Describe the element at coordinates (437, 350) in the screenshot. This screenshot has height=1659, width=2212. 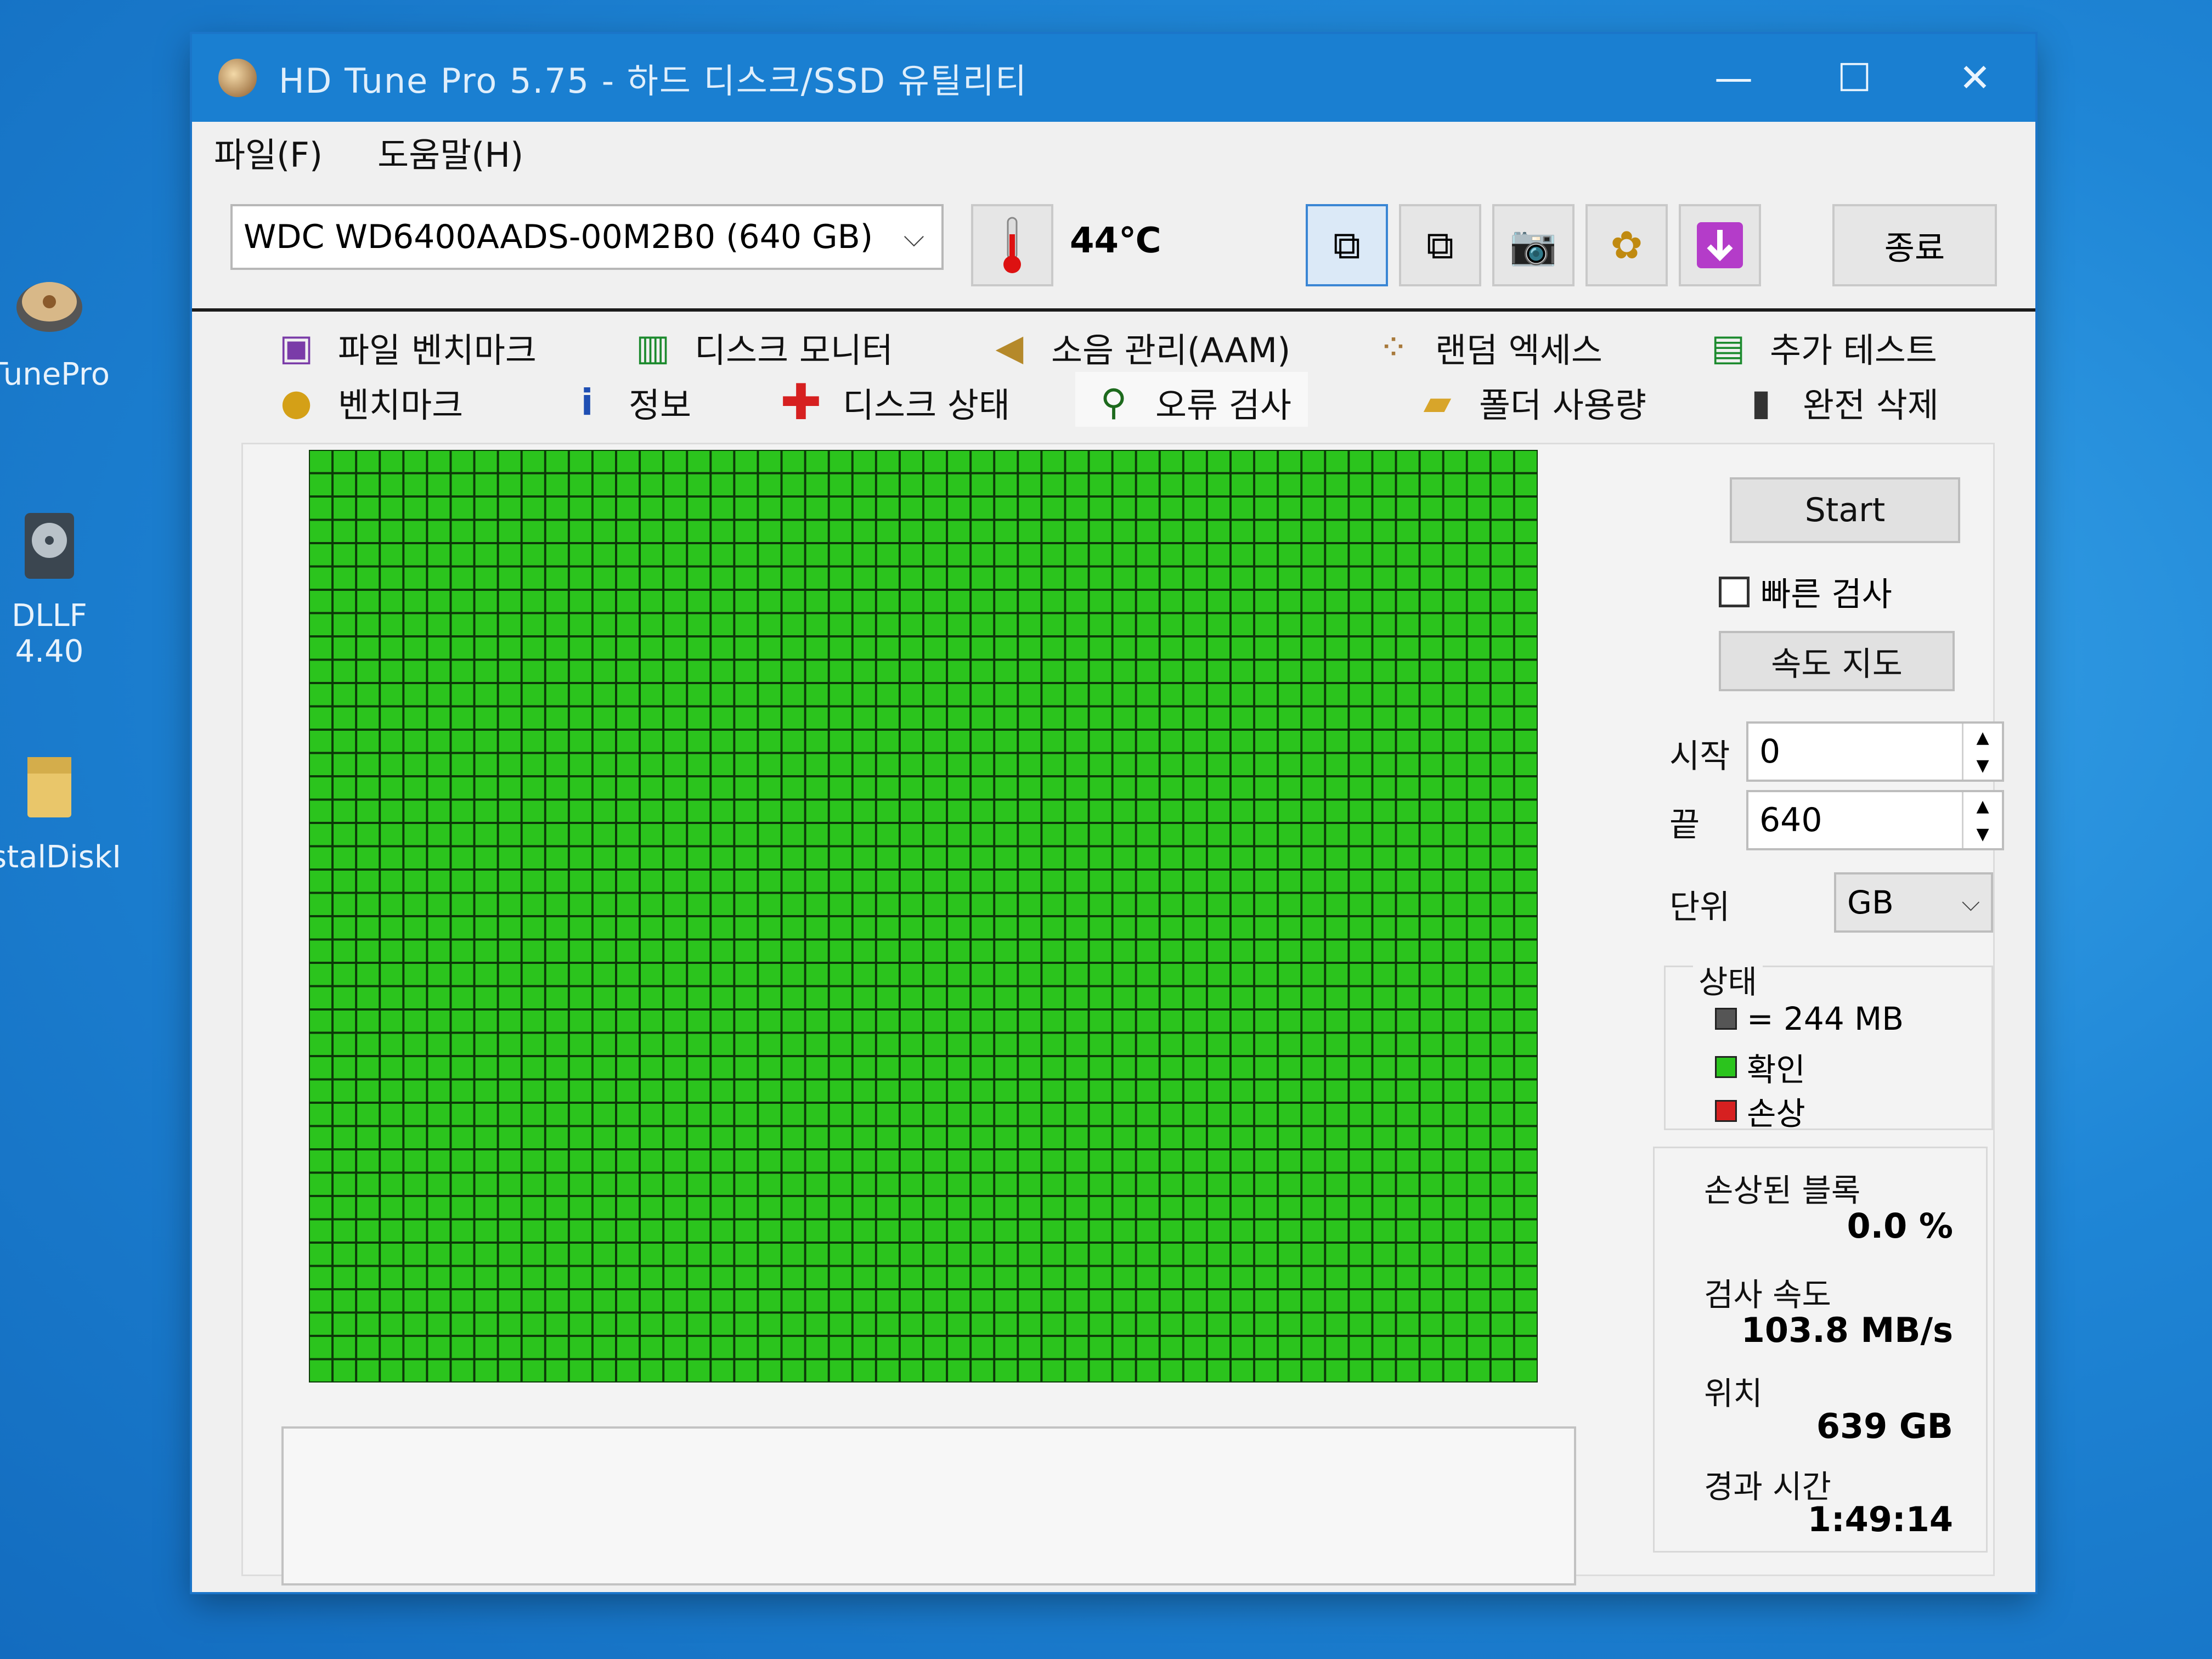
I see `tab-label: 파일 벤치마크` at that location.